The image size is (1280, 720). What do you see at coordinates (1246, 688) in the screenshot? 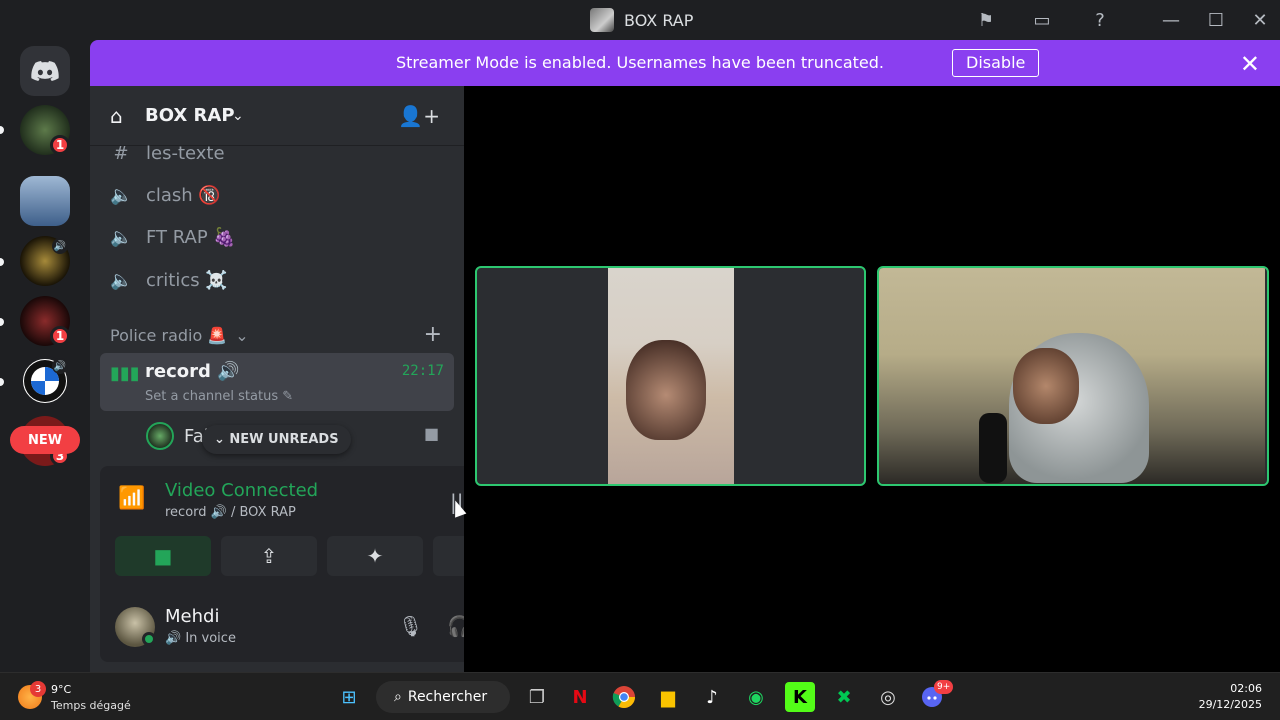
I see `clock-time: 02:06` at bounding box center [1246, 688].